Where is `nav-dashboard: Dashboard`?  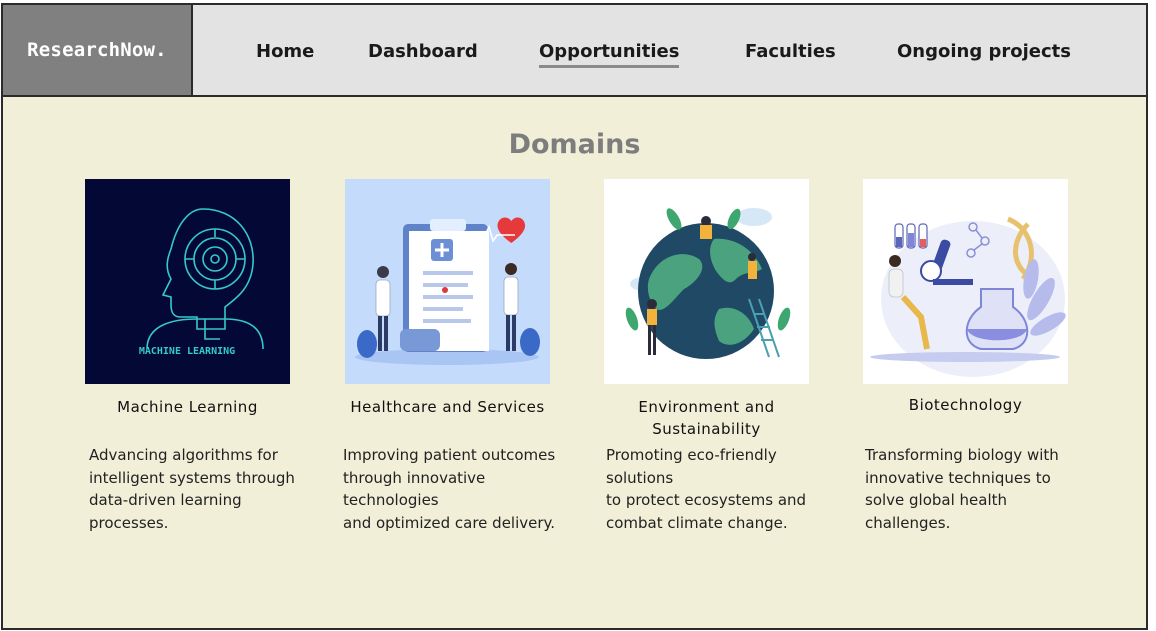 nav-dashboard: Dashboard is located at coordinates (423, 52).